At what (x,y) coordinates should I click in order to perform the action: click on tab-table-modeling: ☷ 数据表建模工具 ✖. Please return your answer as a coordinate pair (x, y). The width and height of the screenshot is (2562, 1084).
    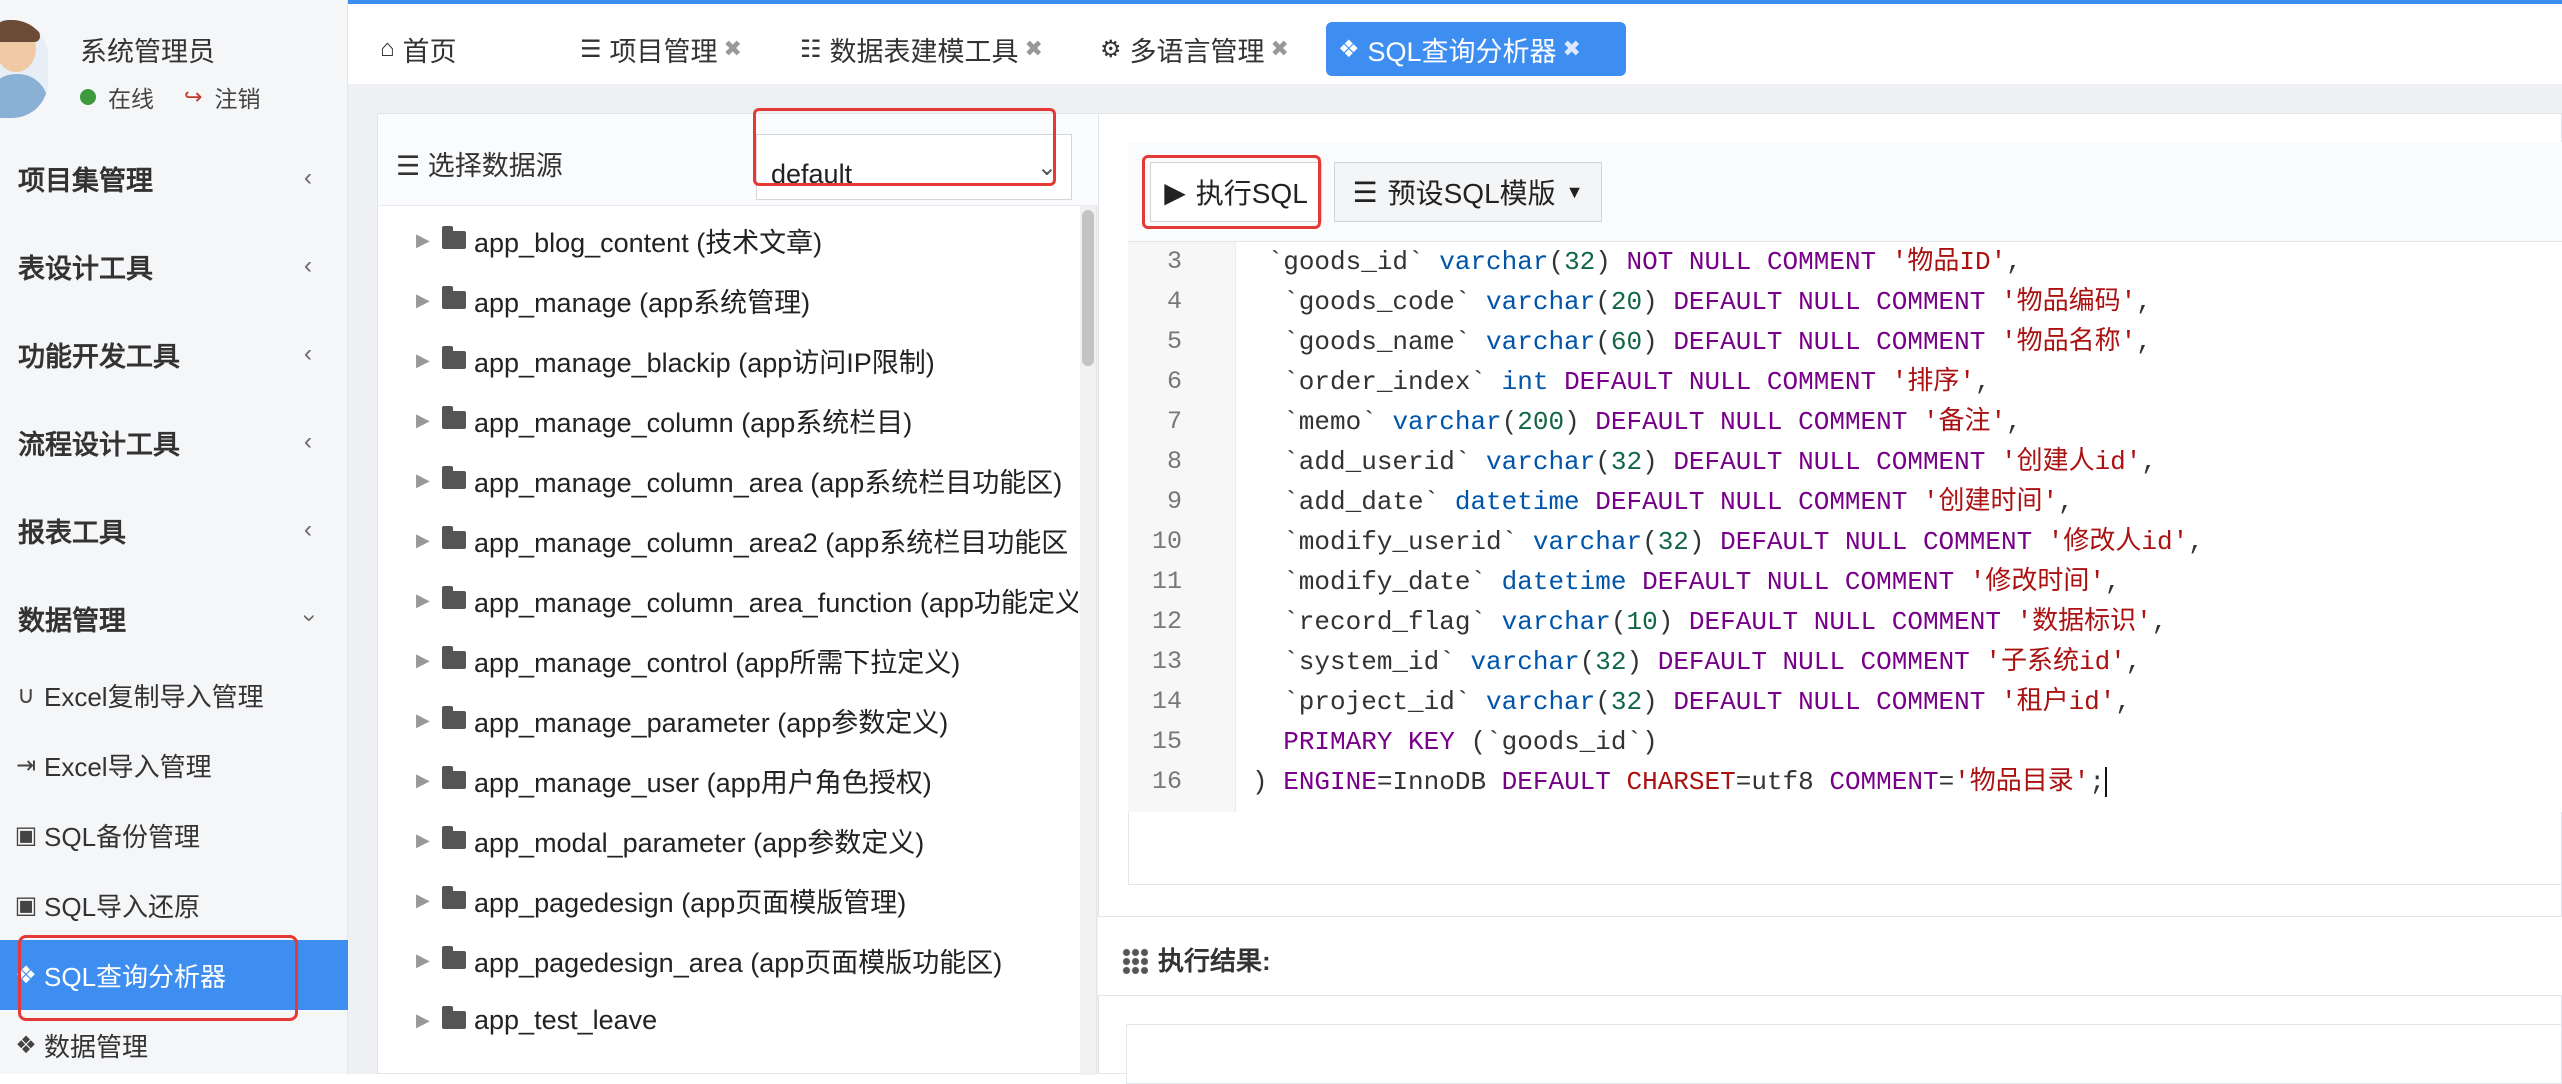
    Looking at the image, I should click on (921, 49).